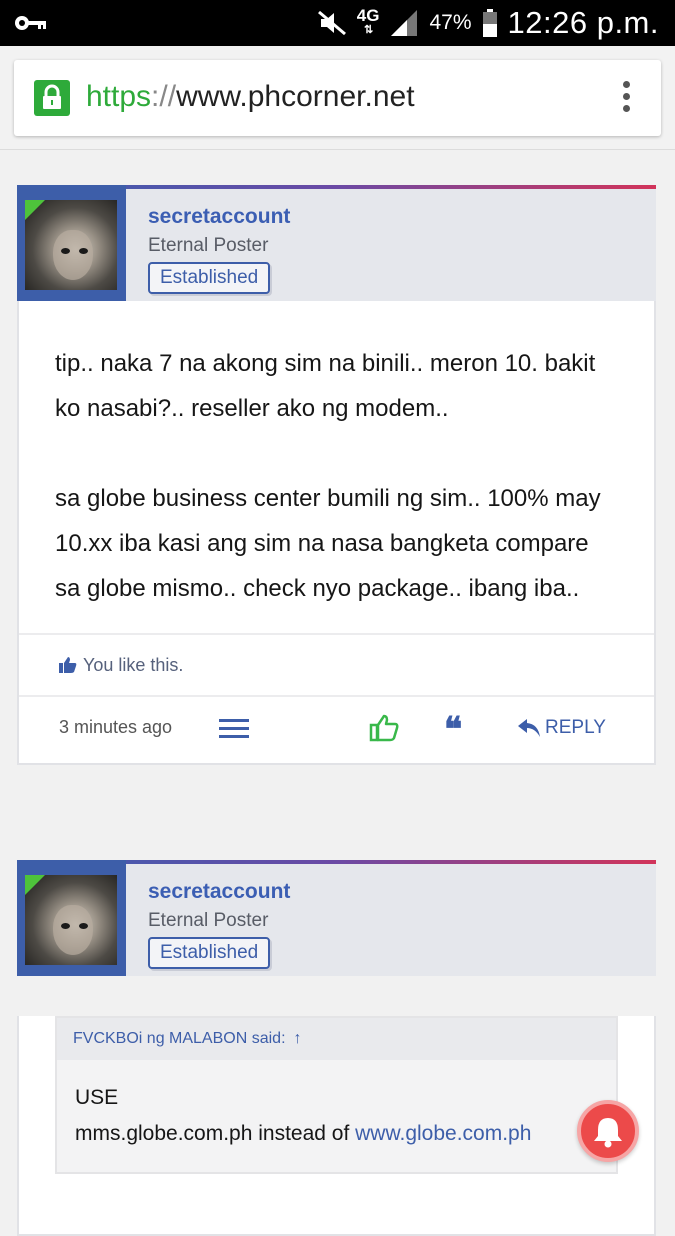 The width and height of the screenshot is (675, 1236). Describe the element at coordinates (627, 98) in the screenshot. I see `overflow-menu-icon` at that location.